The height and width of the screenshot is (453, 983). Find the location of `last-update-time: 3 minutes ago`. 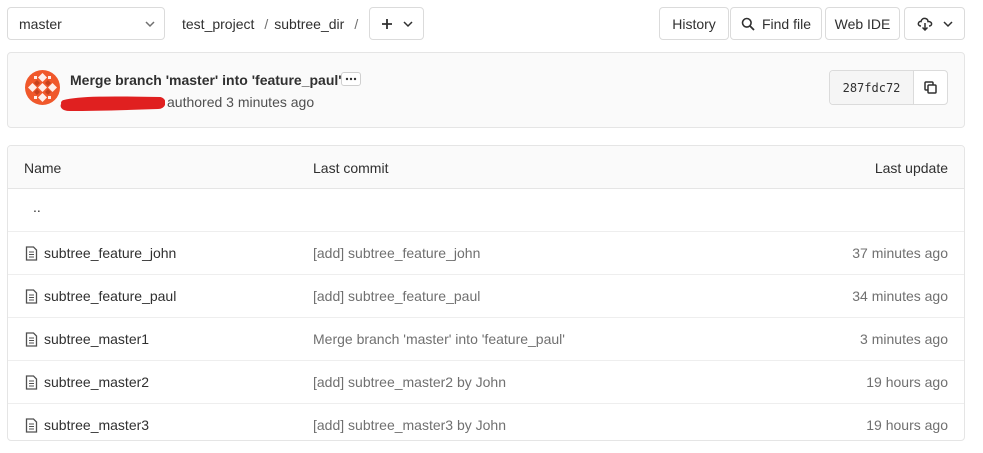

last-update-time: 3 minutes ago is located at coordinates (904, 339).